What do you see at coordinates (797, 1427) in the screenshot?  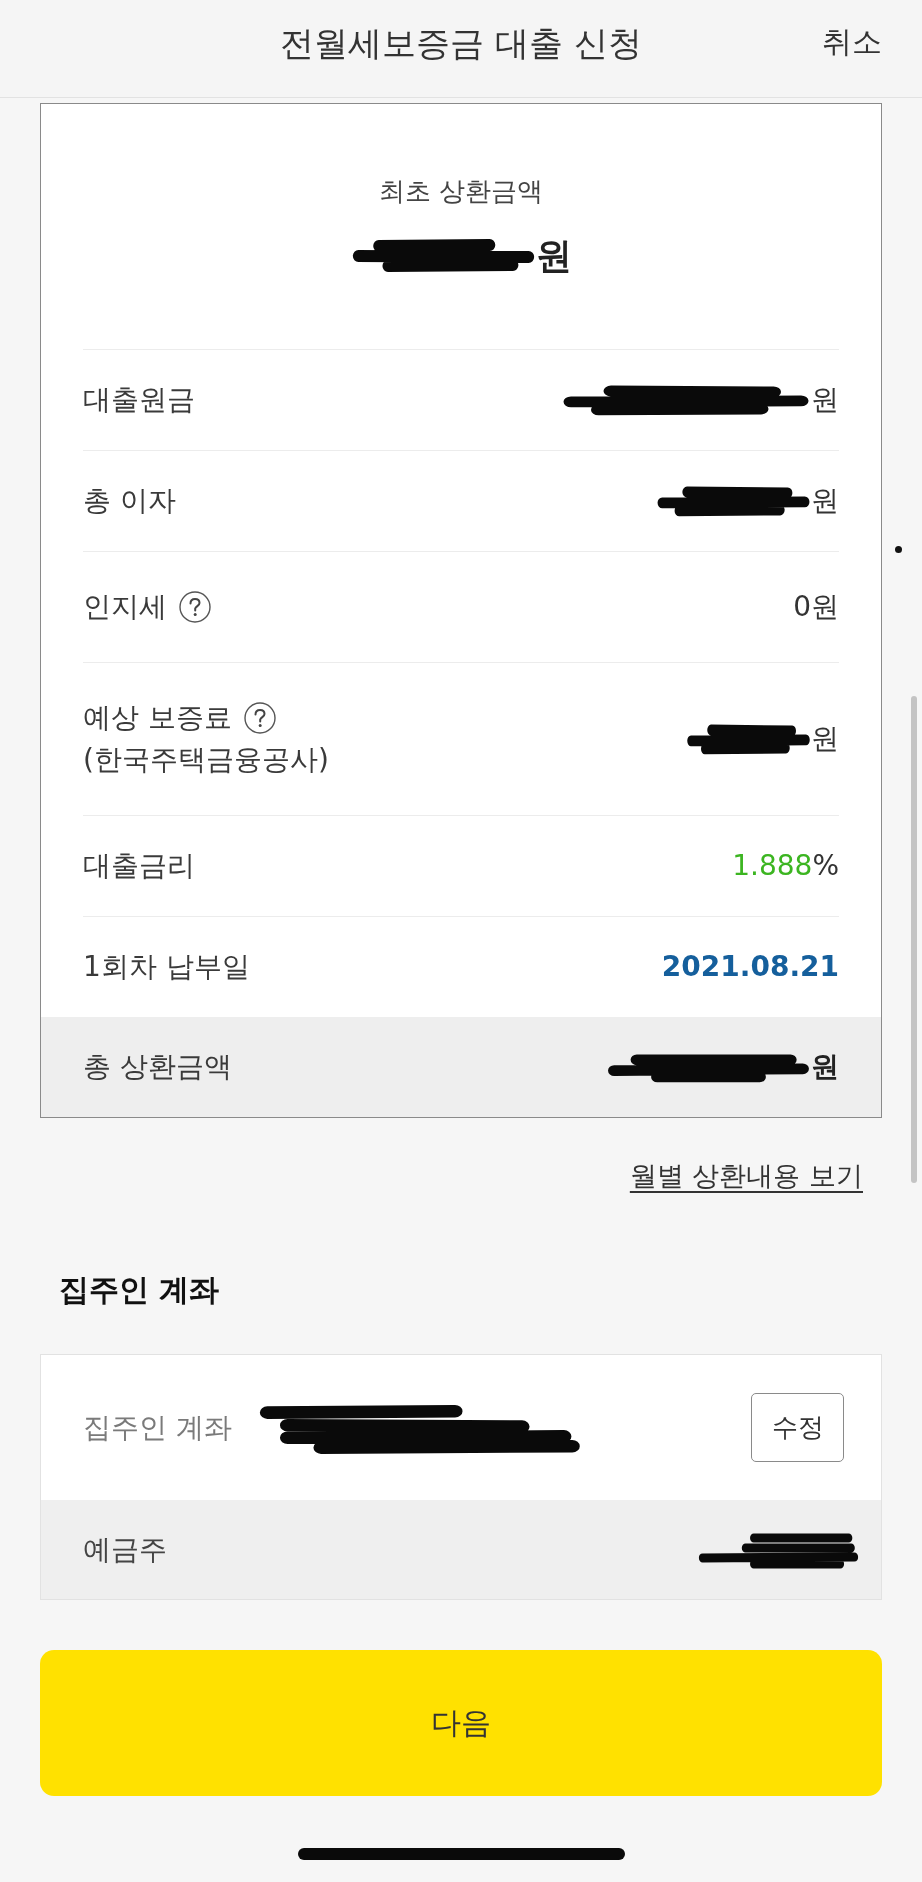 I see `edit-button: 수정` at bounding box center [797, 1427].